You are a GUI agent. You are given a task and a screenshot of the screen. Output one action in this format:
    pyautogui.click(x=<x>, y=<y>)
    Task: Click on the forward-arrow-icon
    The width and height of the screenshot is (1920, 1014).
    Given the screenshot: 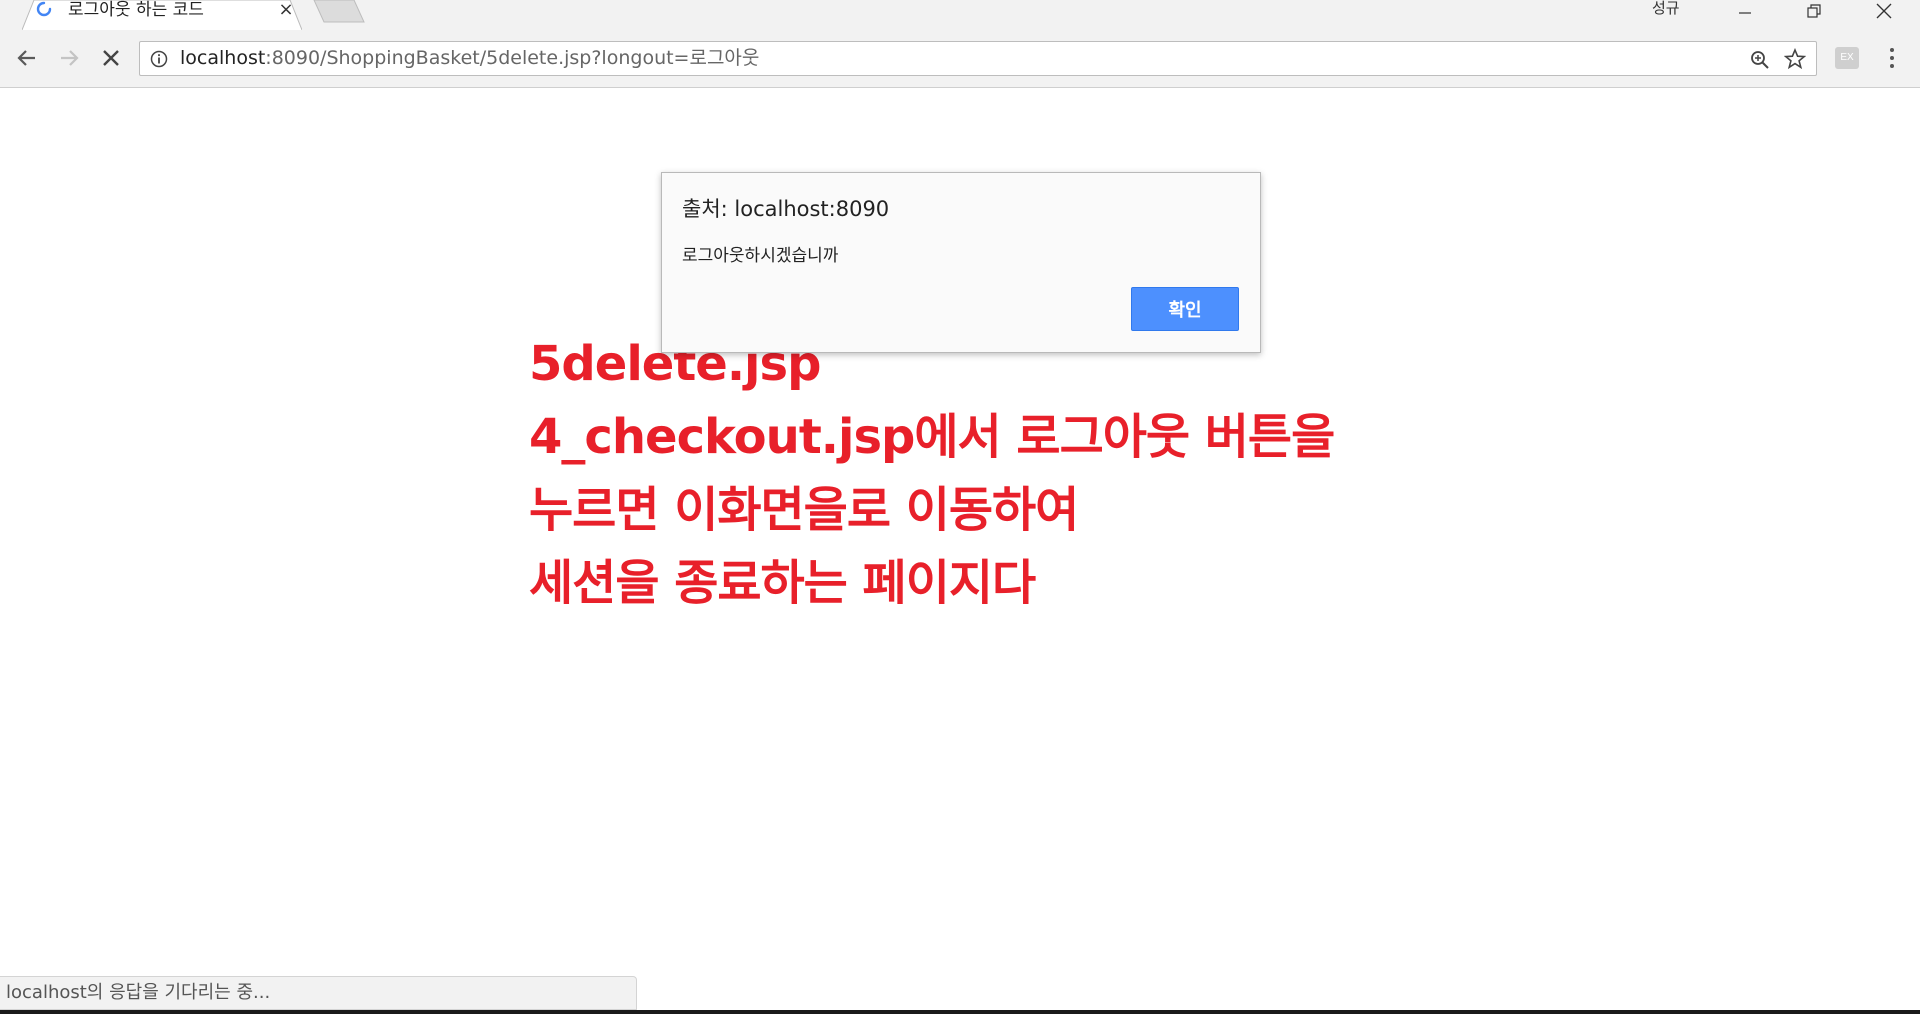 What is the action you would take?
    pyautogui.click(x=70, y=58)
    